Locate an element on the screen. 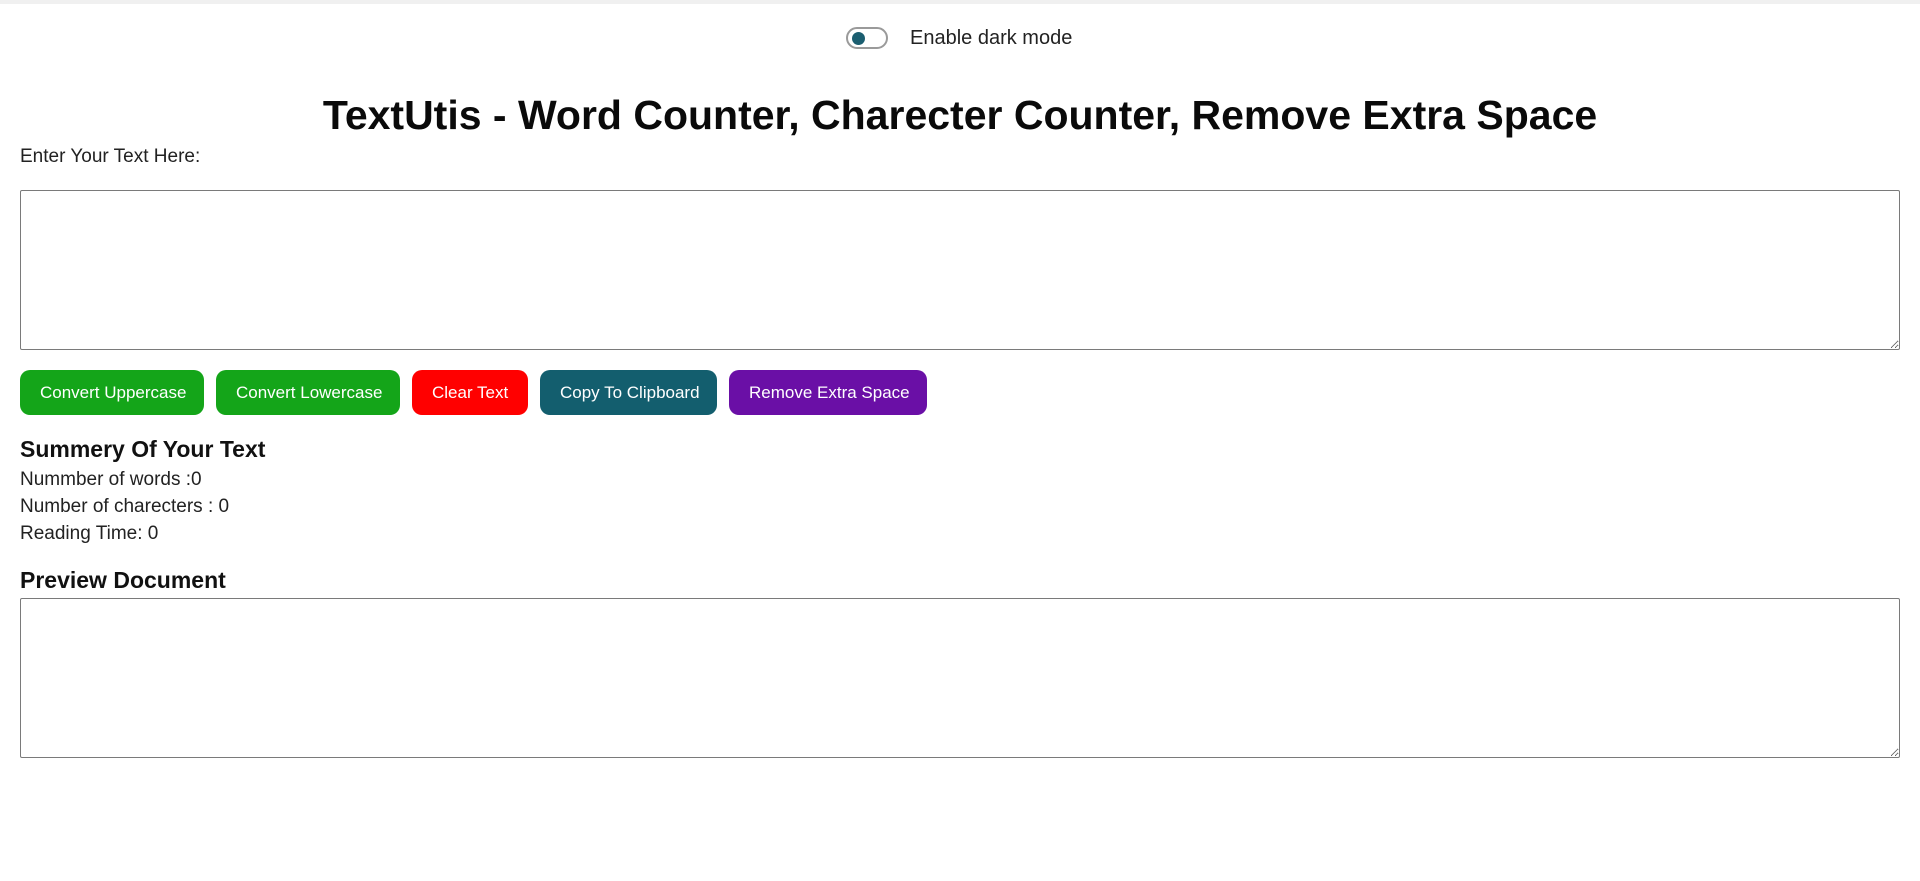  copy-to-clipboard-button: Copy To Clipboard is located at coordinates (628, 392).